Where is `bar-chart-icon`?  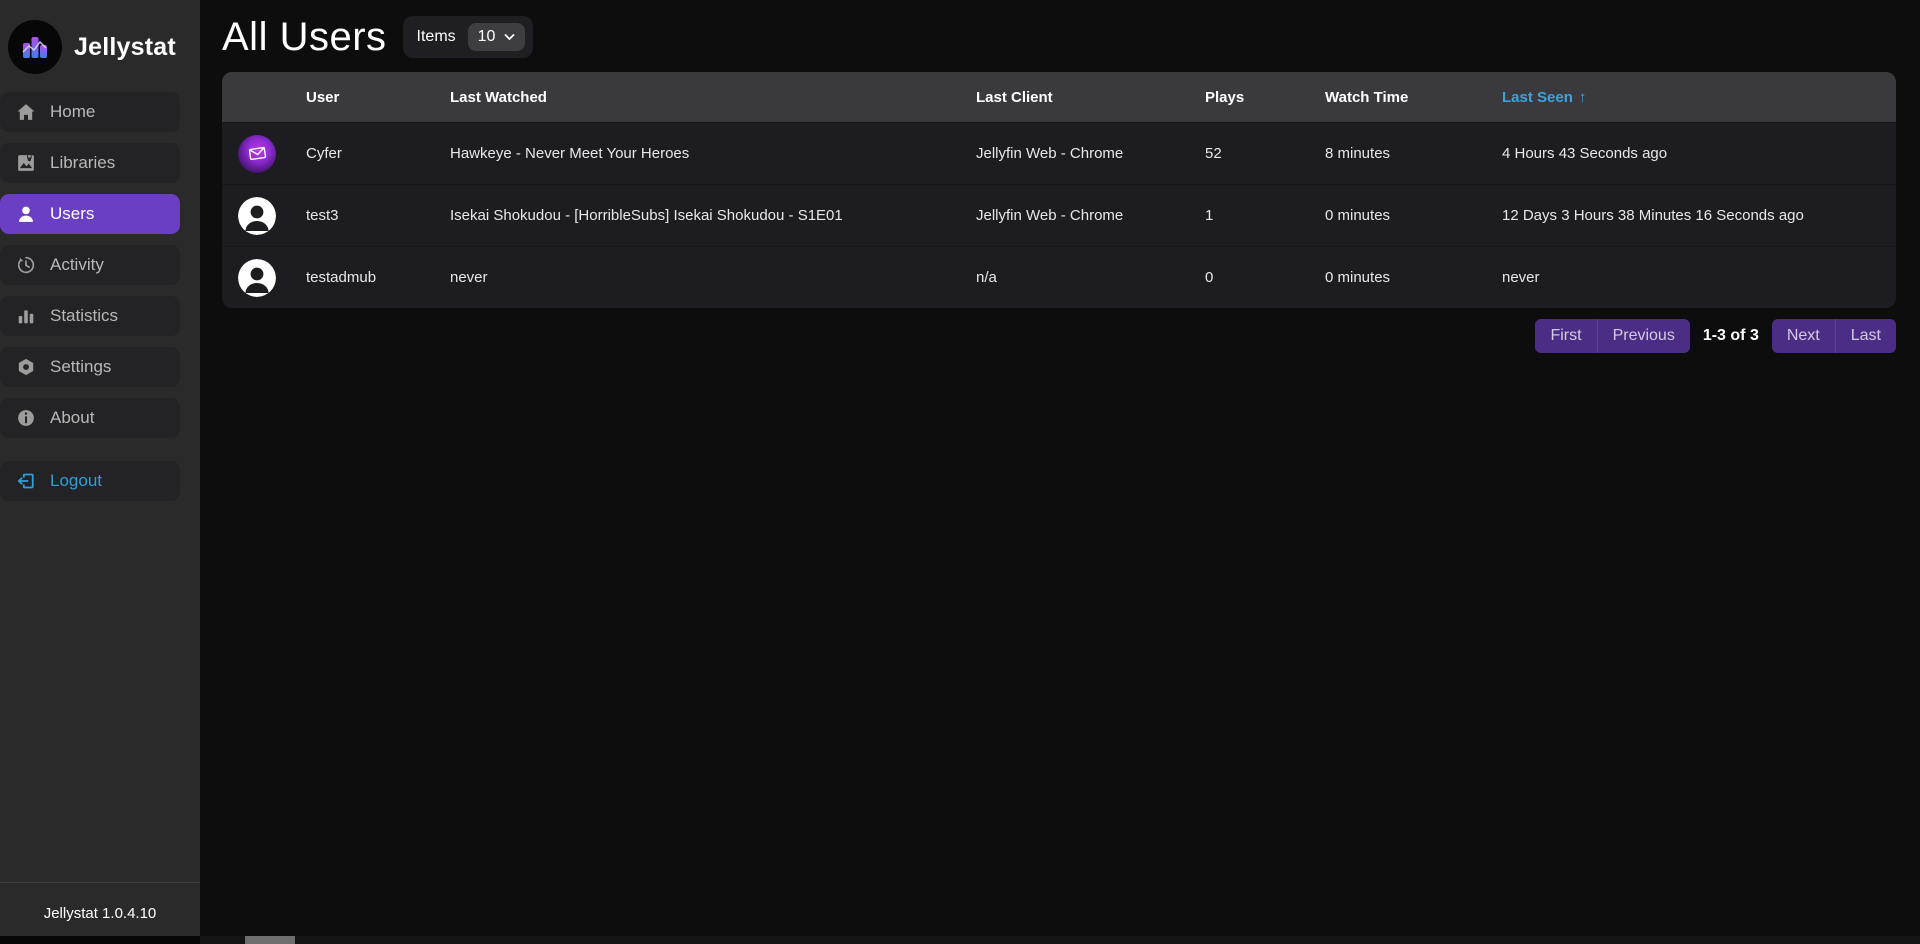
bar-chart-icon is located at coordinates (25, 316).